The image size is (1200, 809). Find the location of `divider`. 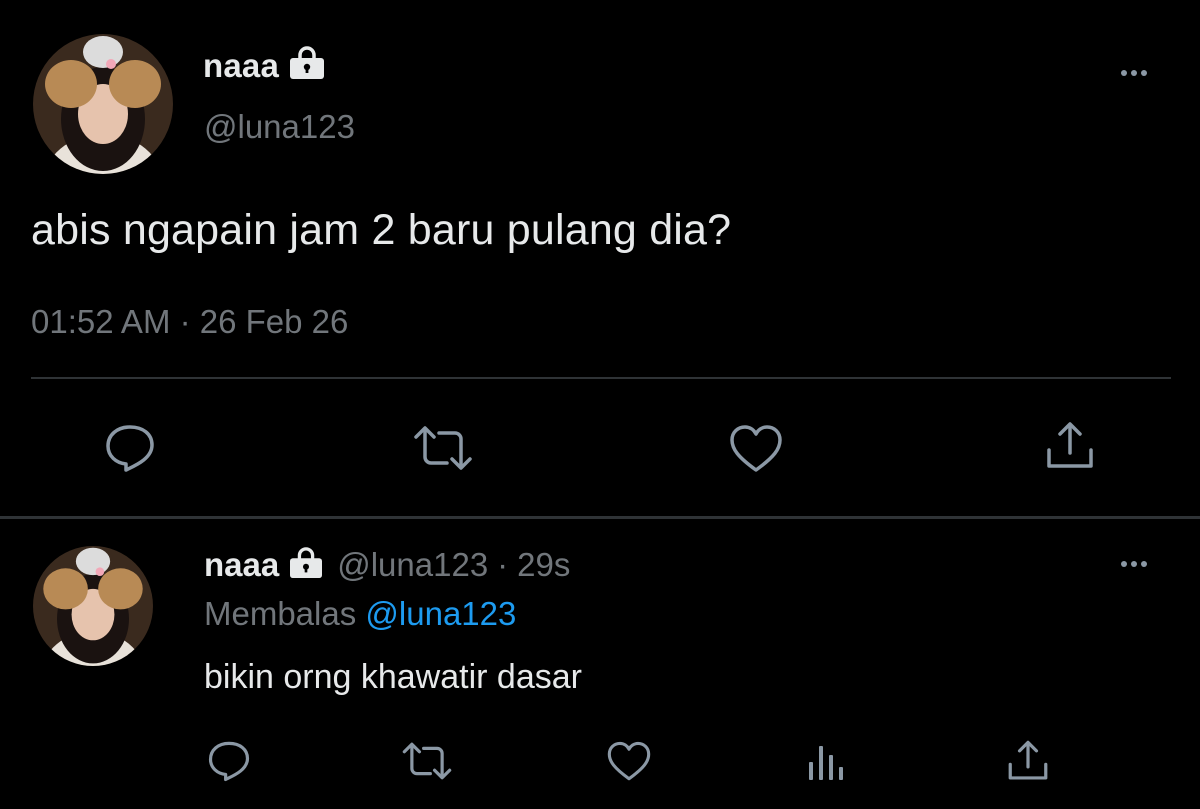

divider is located at coordinates (601, 378).